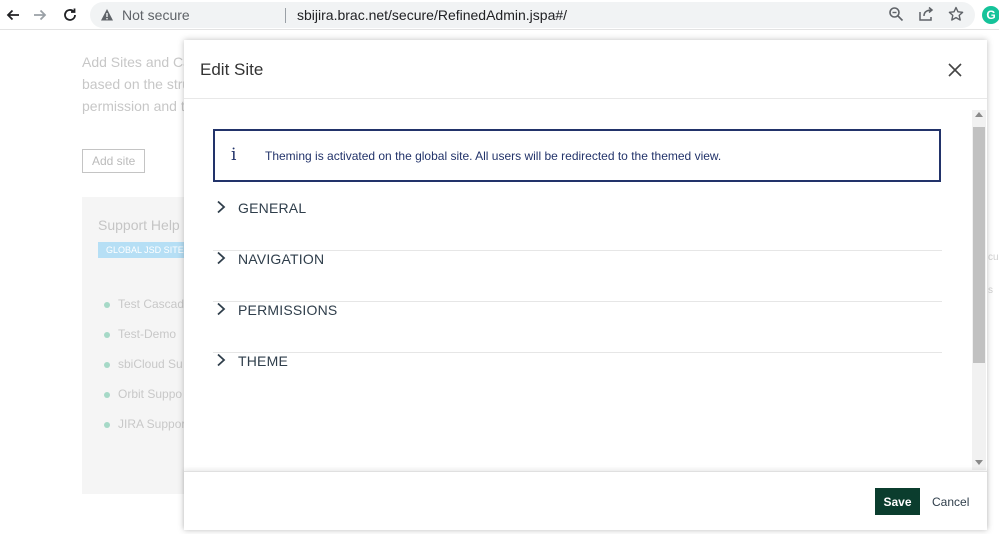 The height and width of the screenshot is (534, 999). I want to click on intro-line: based on the stru, so click(133, 84).